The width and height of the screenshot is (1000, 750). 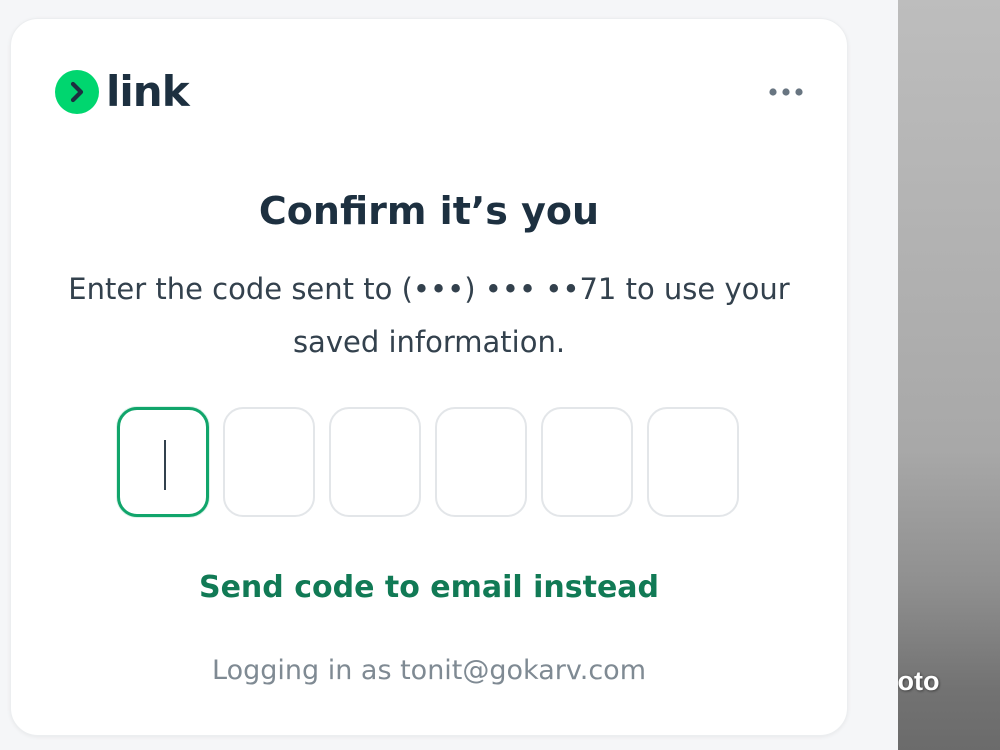 What do you see at coordinates (429, 211) in the screenshot?
I see `page-title: Confirm it’s you` at bounding box center [429, 211].